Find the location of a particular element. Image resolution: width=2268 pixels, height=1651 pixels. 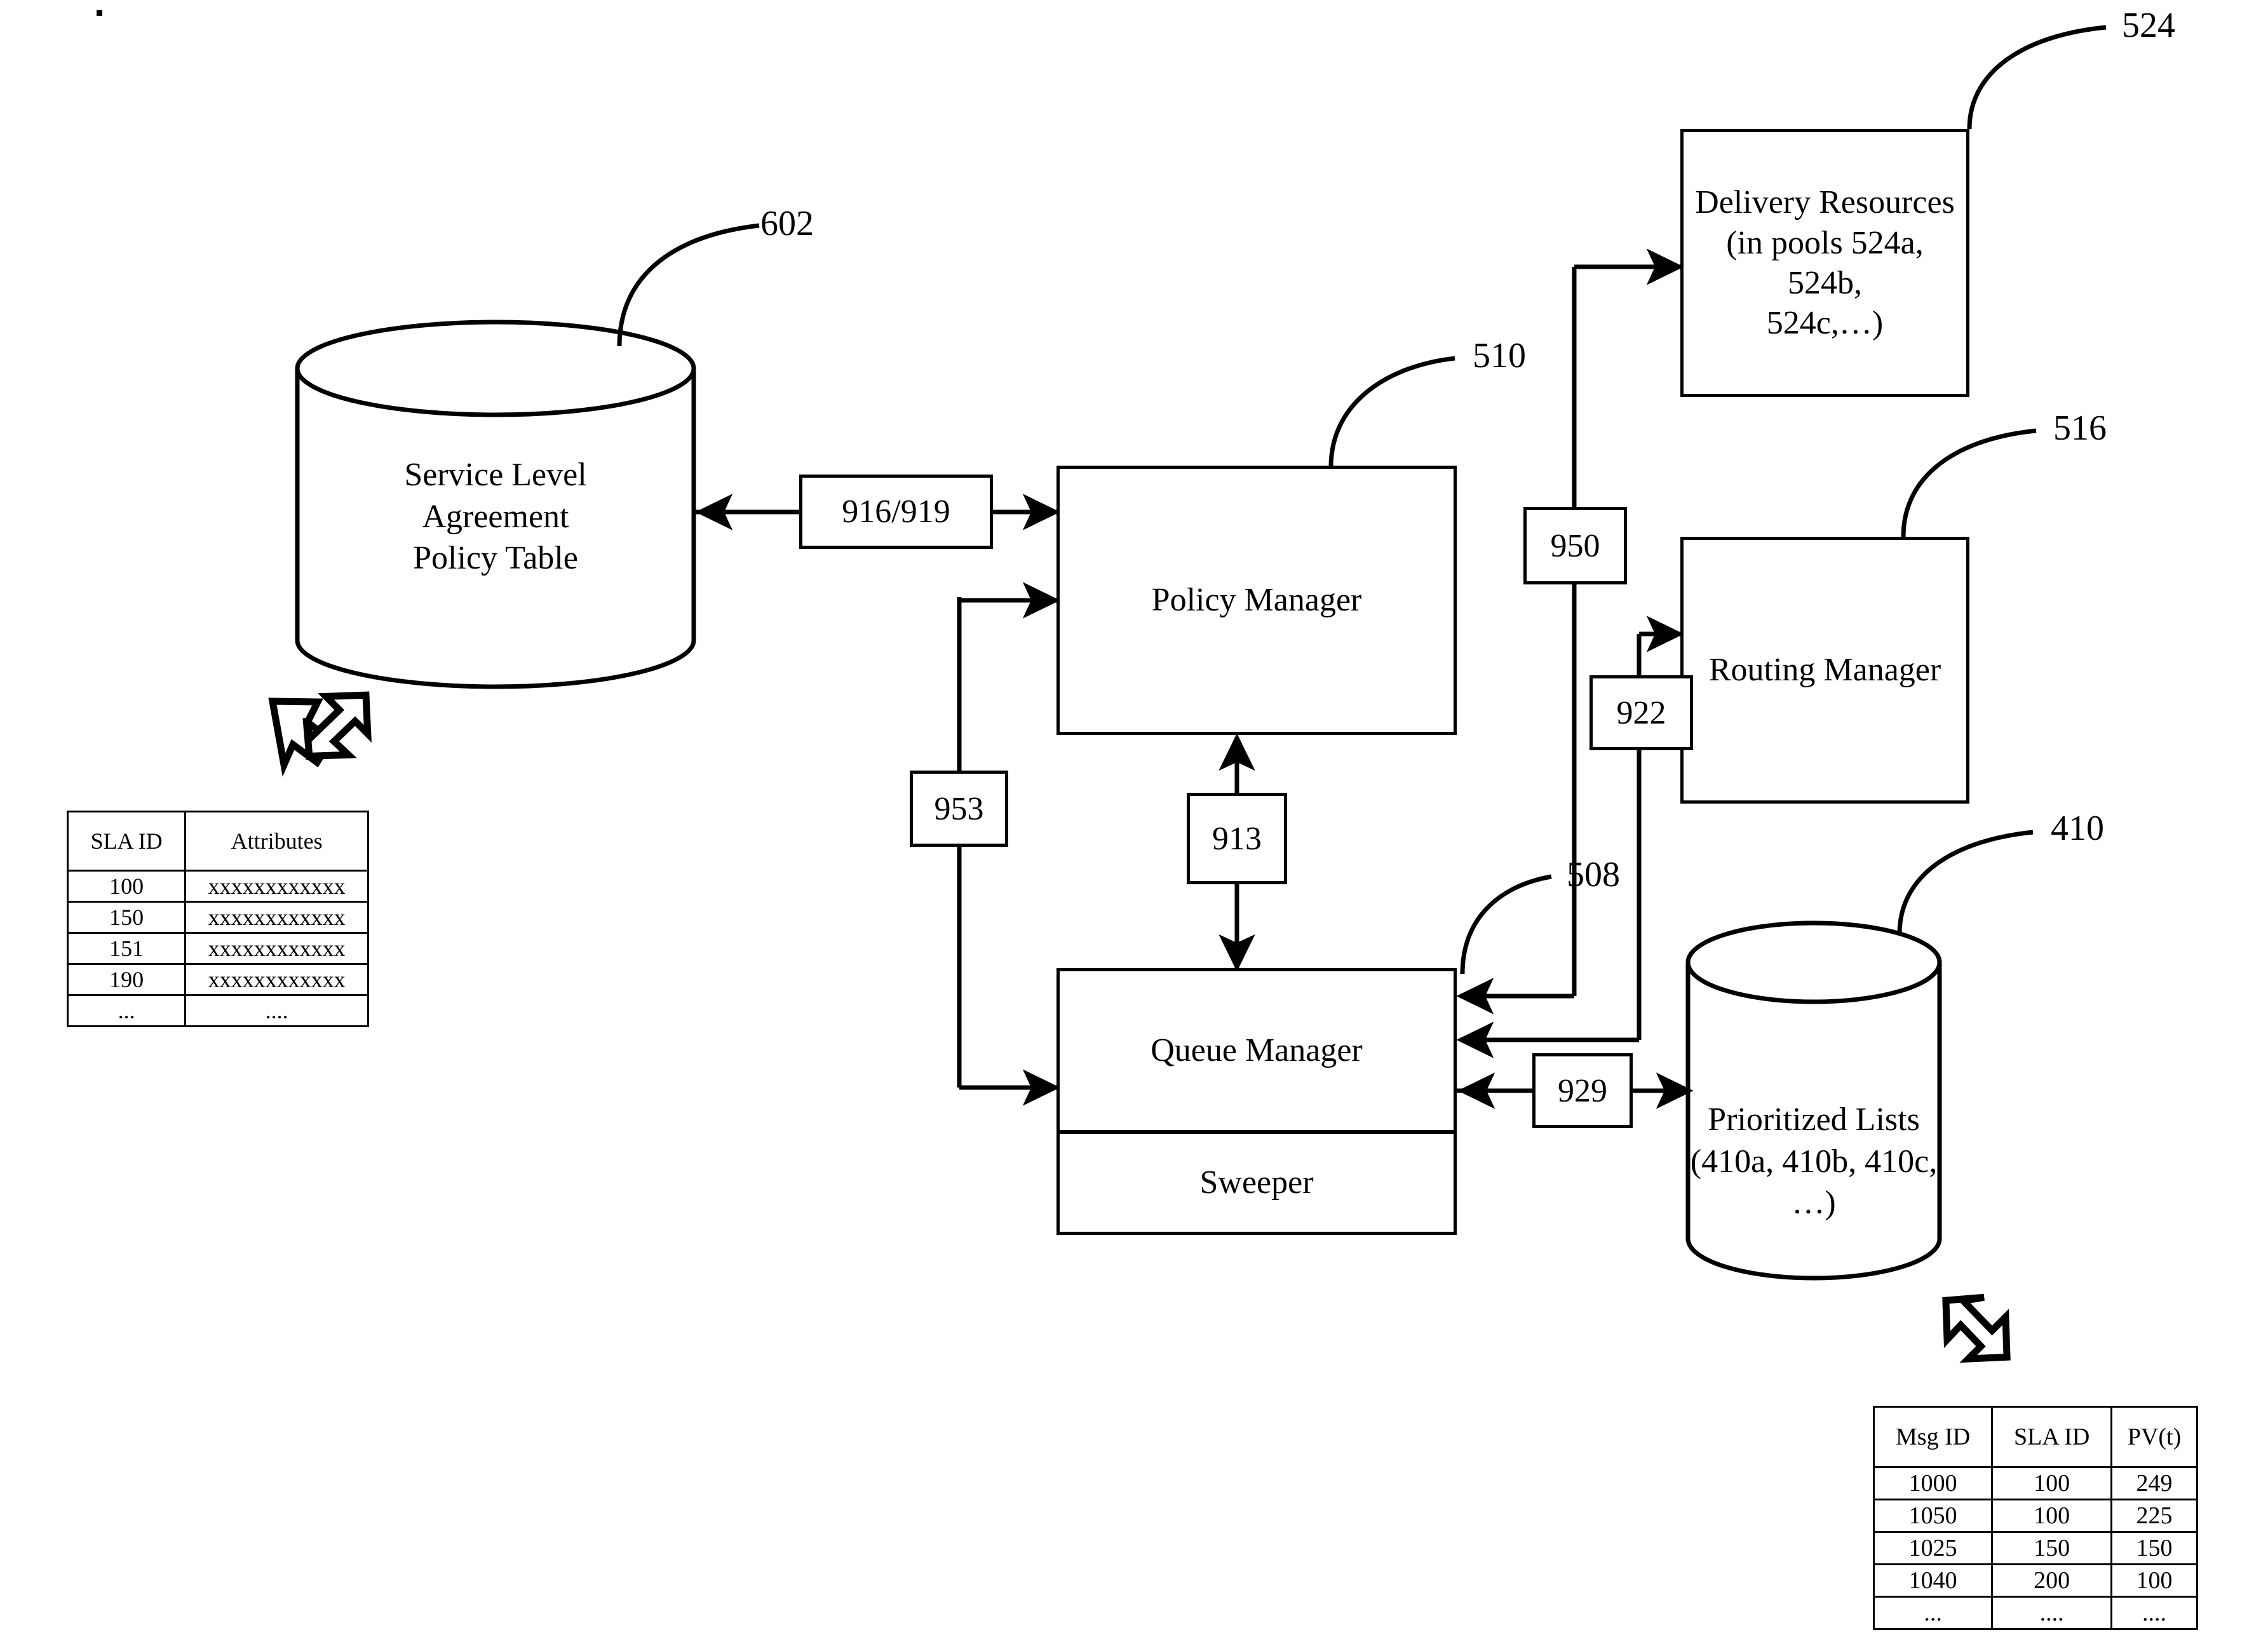

table-row: 190 xxxxxxxxxxxx is located at coordinates (217, 979).